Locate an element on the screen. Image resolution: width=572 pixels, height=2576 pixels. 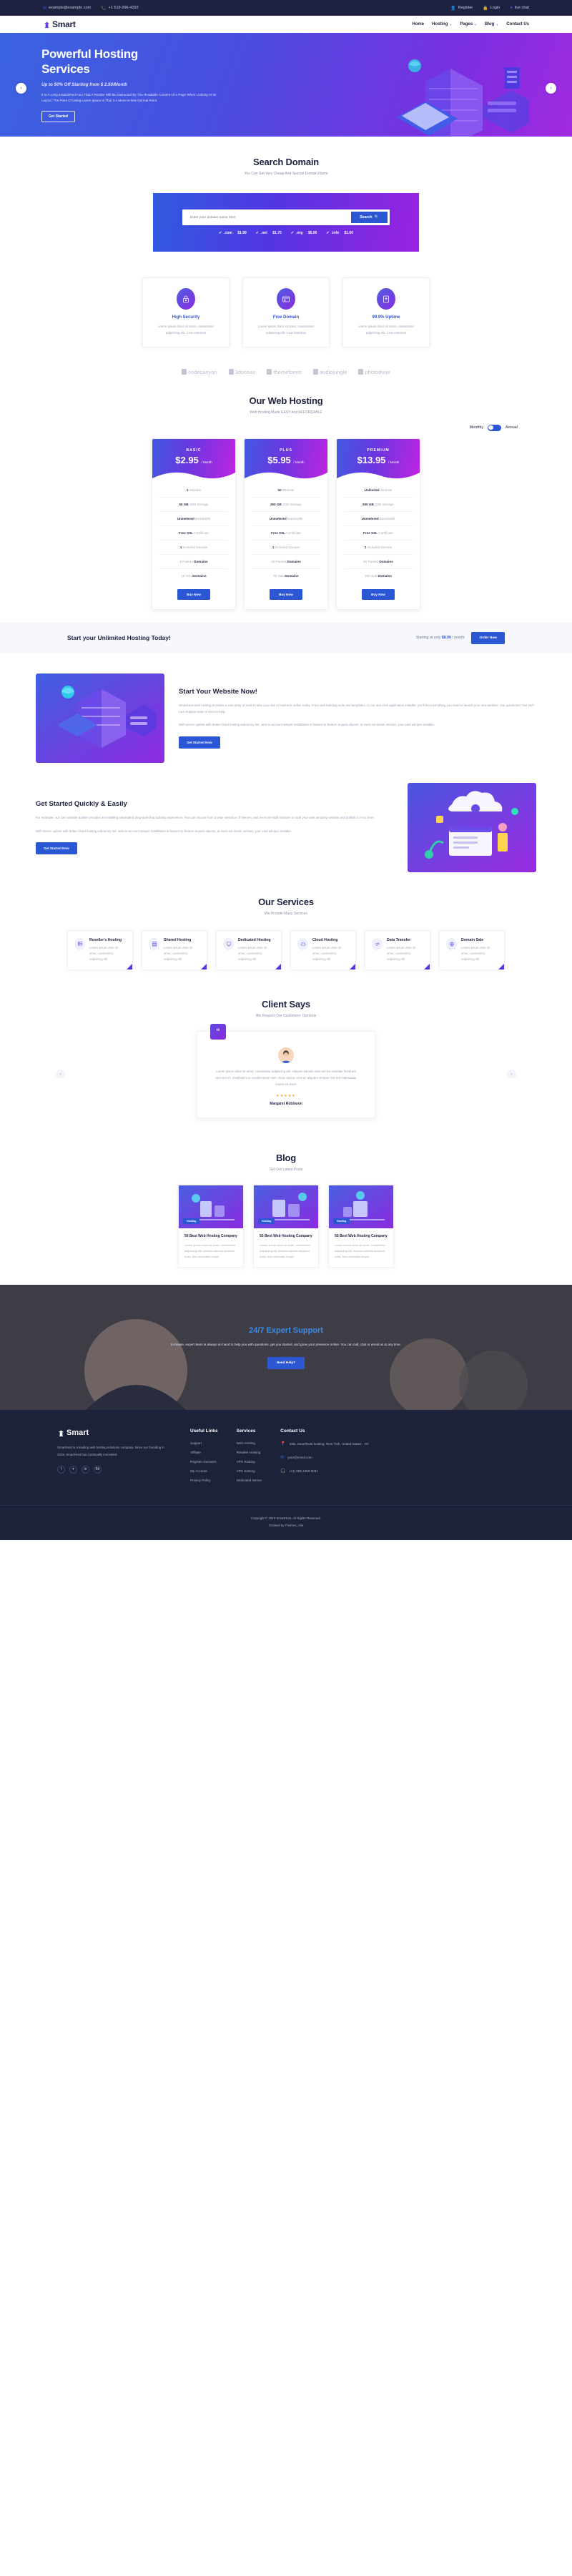
section-title: Blog is located at coordinates (286, 1157).